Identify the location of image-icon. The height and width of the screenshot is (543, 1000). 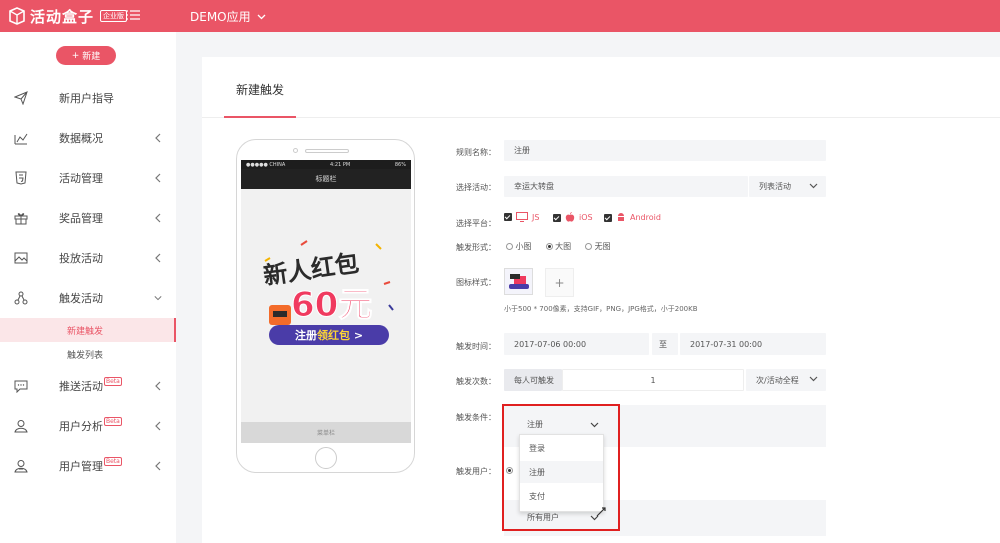
(21, 258).